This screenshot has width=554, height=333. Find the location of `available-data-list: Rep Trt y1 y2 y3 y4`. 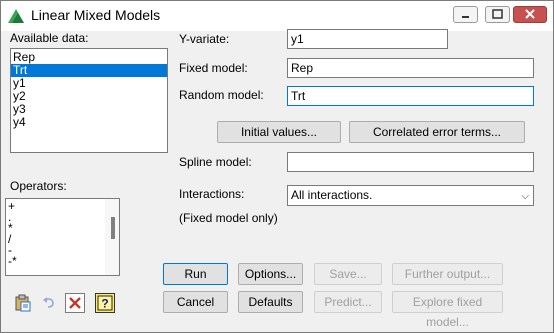

available-data-list: Rep Trt y1 y2 y3 y4 is located at coordinates (89, 100).